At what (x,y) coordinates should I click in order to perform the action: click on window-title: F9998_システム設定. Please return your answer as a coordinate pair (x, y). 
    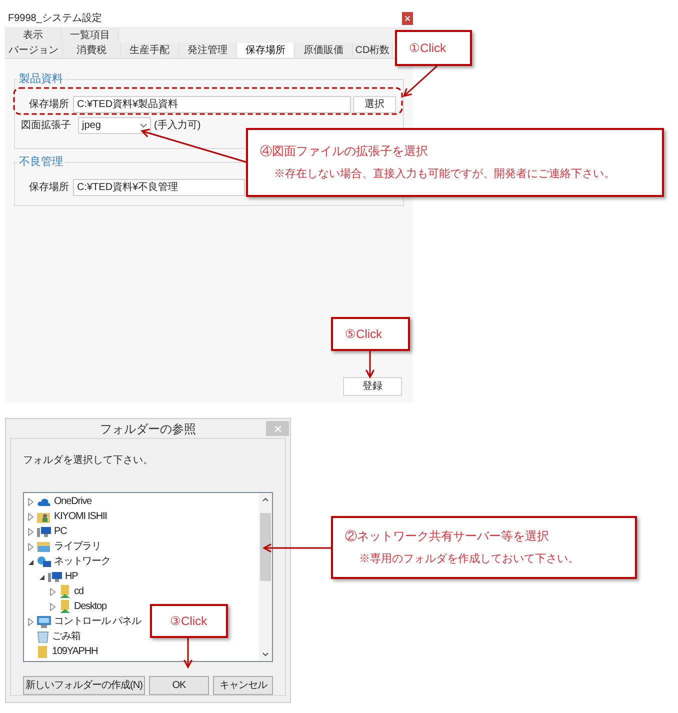
    Looking at the image, I should click on (55, 19).